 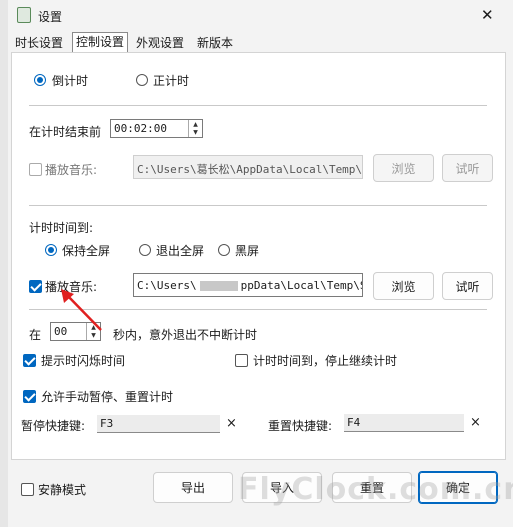 What do you see at coordinates (167, 285) in the screenshot?
I see `music-end-path-value: C:\Users\` at bounding box center [167, 285].